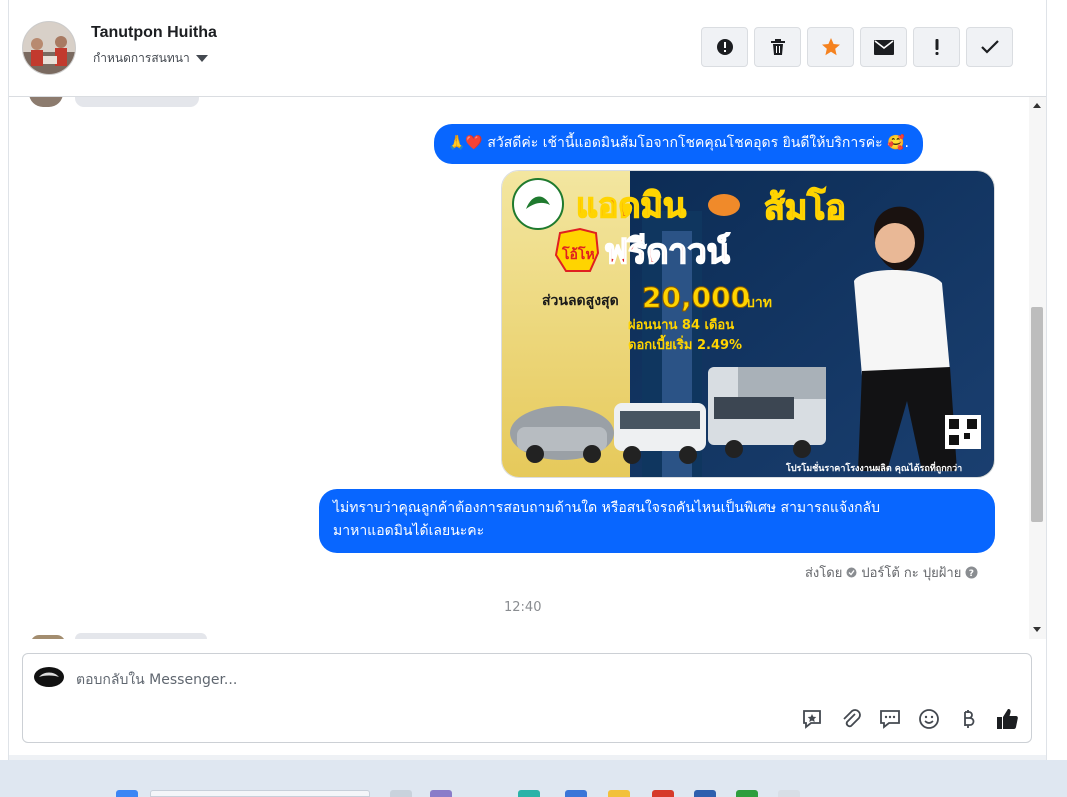 The image size is (1067, 797). What do you see at coordinates (911, 573) in the screenshot?
I see `sent-by-name: ปอร์โต้ กะ ปุยฝ้าย` at bounding box center [911, 573].